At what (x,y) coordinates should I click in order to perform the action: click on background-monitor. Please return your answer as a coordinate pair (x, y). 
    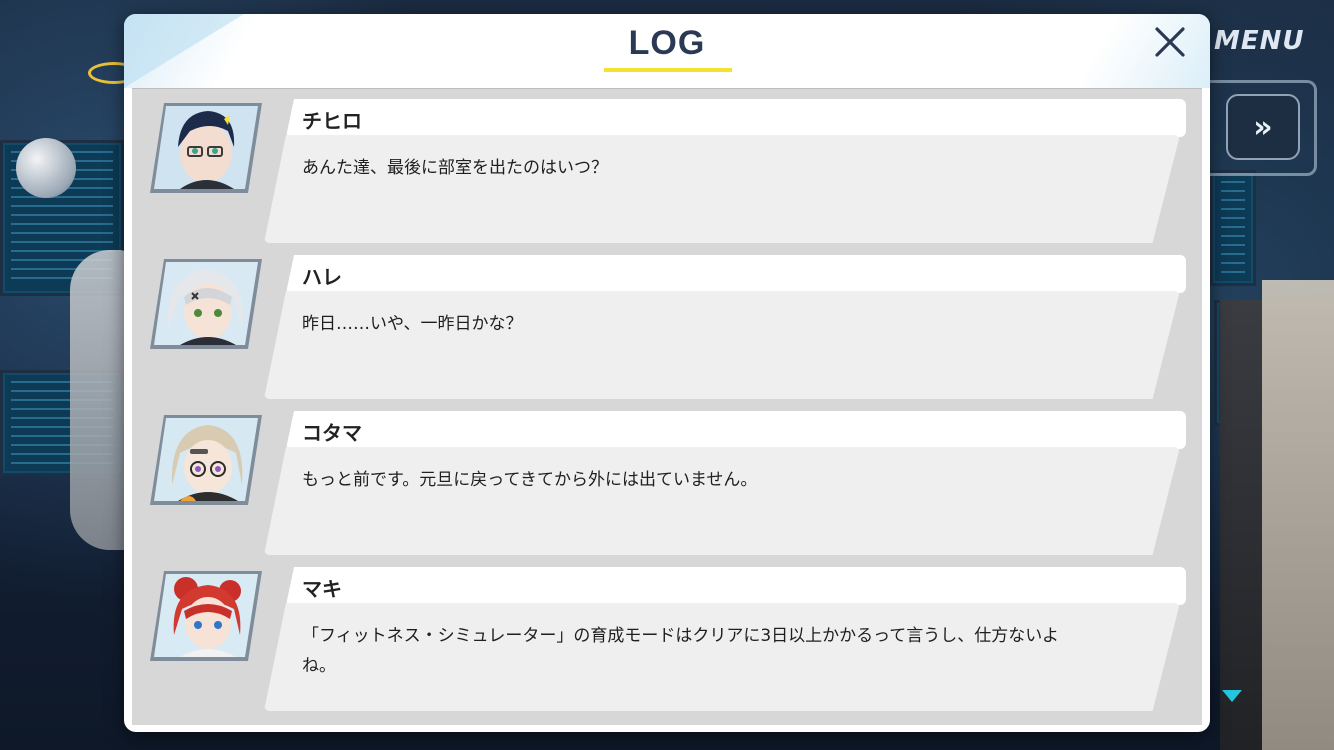
    Looking at the image, I should click on (1233, 228).